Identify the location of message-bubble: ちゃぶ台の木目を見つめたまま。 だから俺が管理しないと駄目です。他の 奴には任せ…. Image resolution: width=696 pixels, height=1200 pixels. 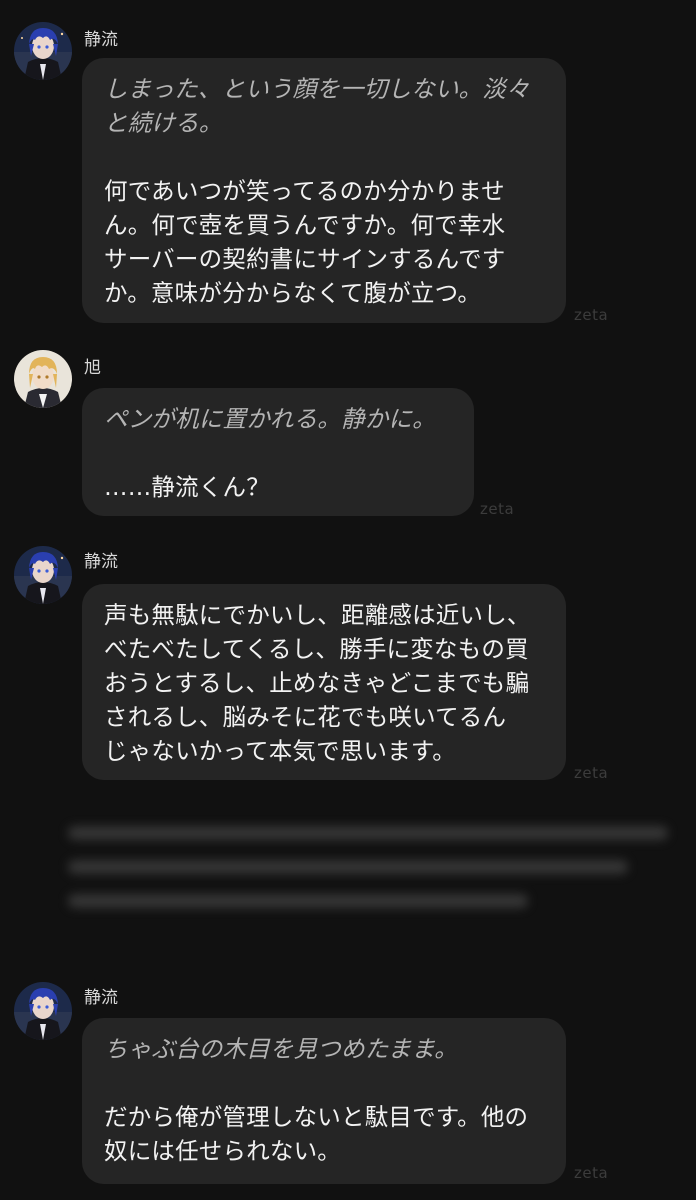
(324, 1101).